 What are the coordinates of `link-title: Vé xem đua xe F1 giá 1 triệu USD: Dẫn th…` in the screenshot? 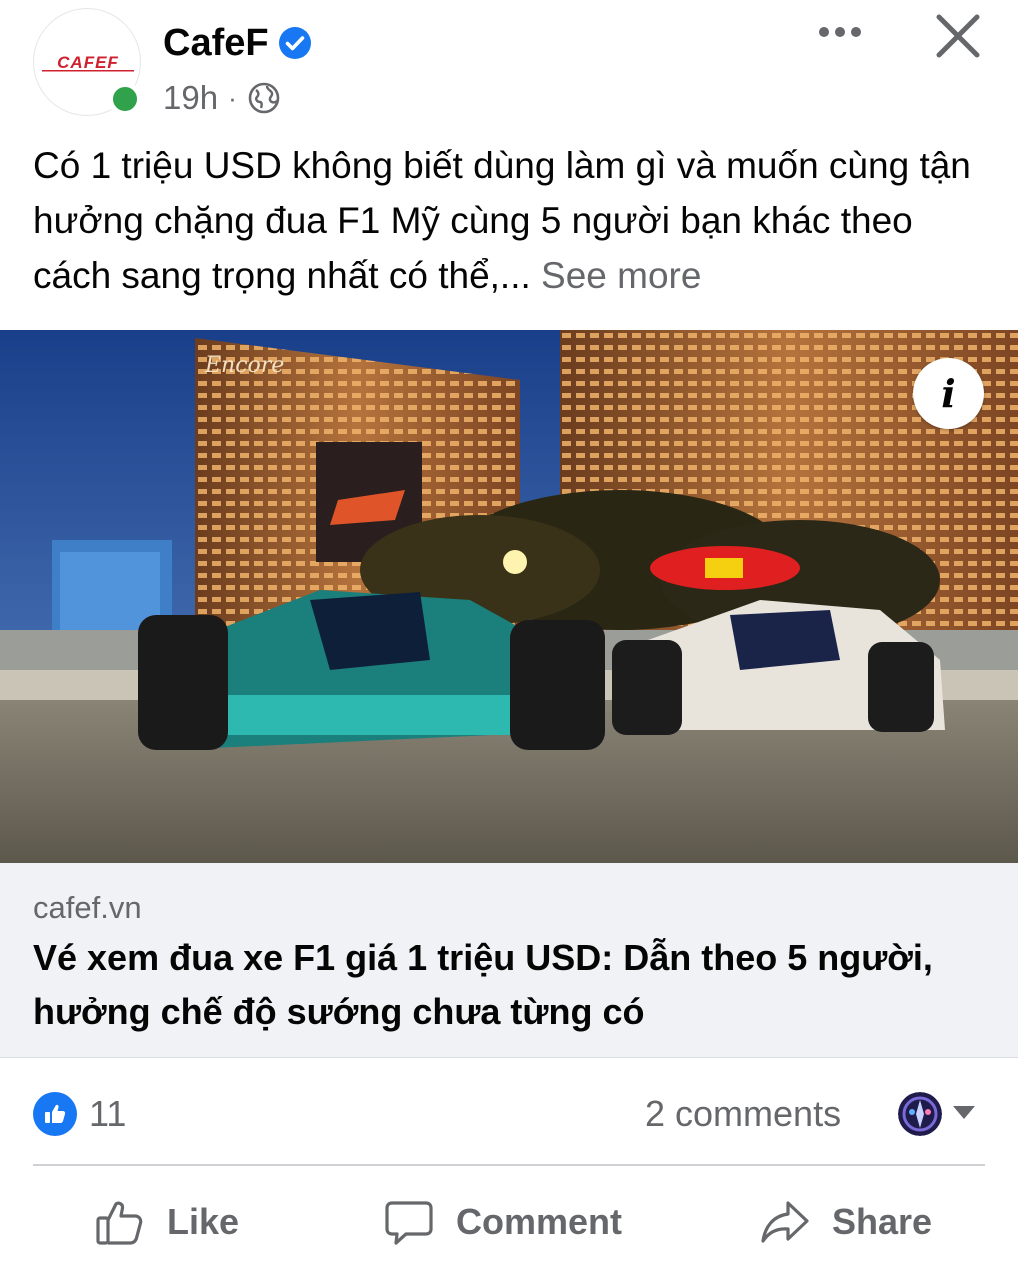 It's located at (483, 984).